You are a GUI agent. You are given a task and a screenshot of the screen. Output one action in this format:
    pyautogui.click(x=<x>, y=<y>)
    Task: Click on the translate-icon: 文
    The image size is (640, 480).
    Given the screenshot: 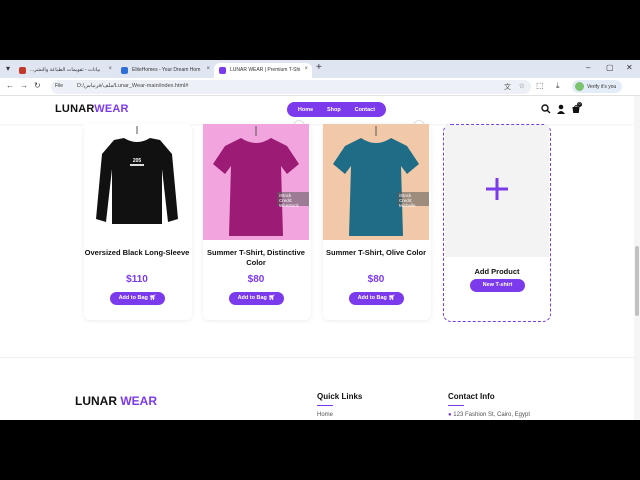 What is the action you would take?
    pyautogui.click(x=507, y=87)
    